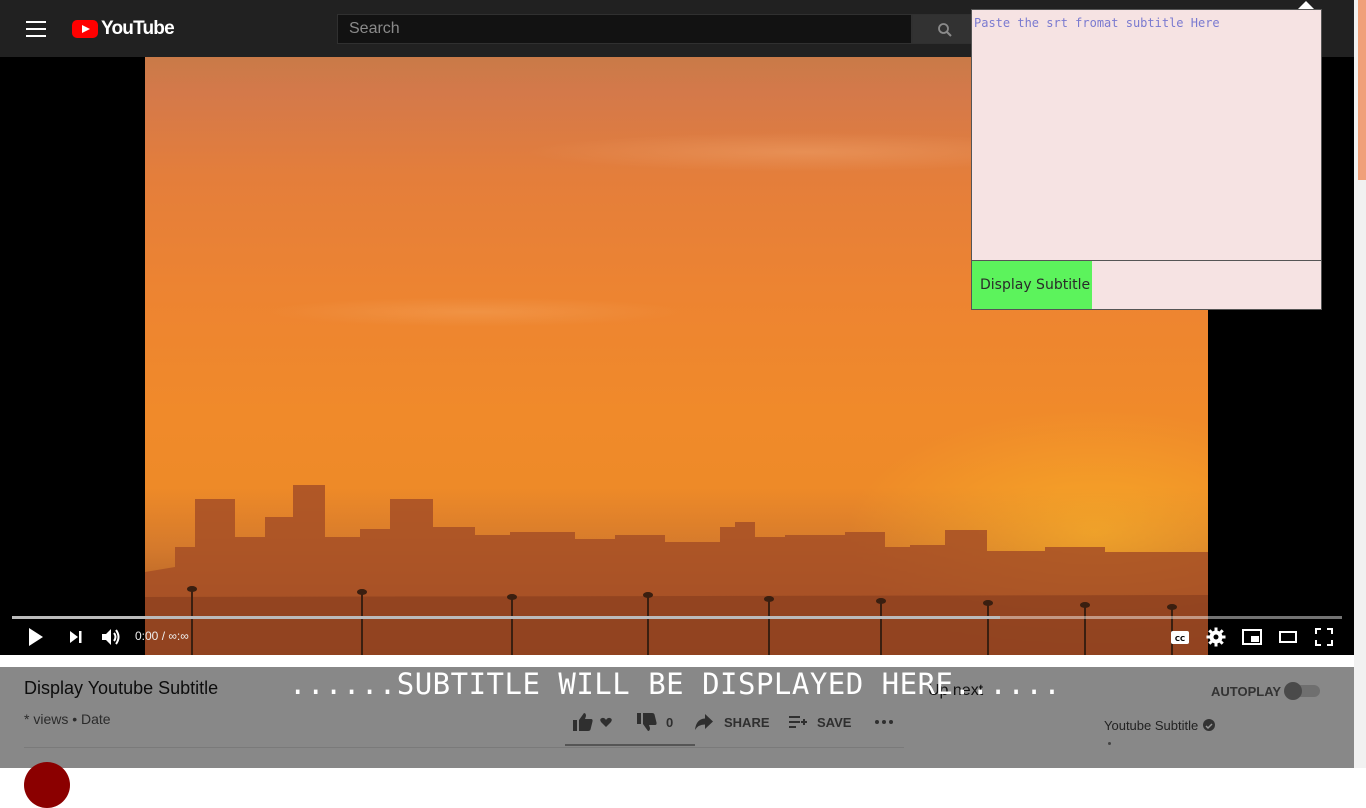 Image resolution: width=1366 pixels, height=808 pixels. I want to click on subtitle-extension-popup: Display Subtitle, so click(1146, 159).